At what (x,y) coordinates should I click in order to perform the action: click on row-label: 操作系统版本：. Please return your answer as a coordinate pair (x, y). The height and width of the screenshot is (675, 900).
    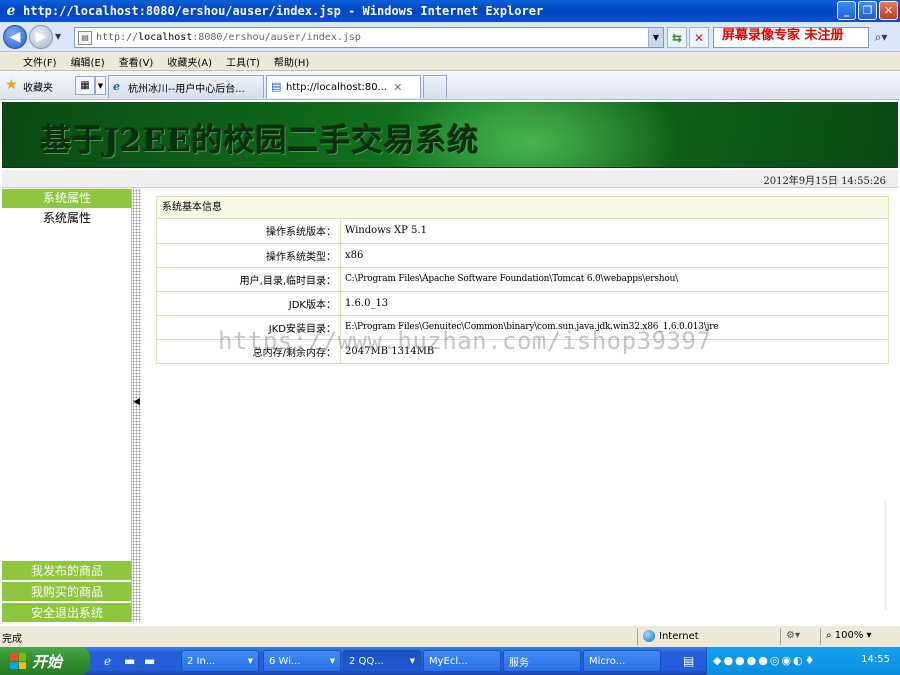
    Looking at the image, I should click on (248, 231).